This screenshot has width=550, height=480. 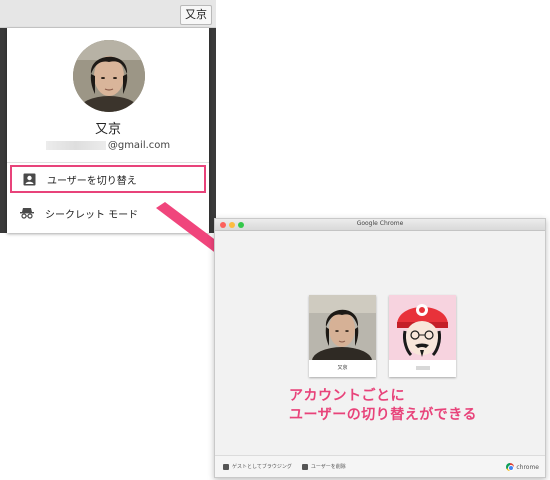 What do you see at coordinates (383, 415) in the screenshot?
I see `caption-line: ユーザーの切り替えができる` at bounding box center [383, 415].